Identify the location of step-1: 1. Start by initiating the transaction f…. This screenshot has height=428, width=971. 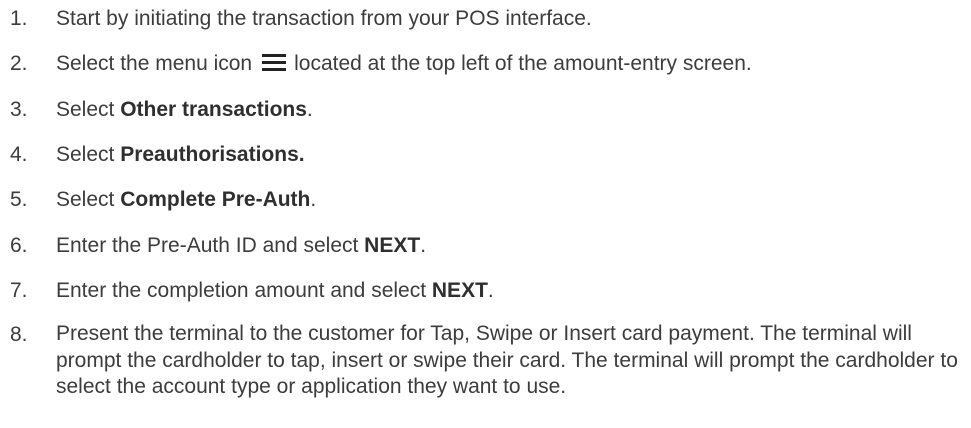
(296, 19).